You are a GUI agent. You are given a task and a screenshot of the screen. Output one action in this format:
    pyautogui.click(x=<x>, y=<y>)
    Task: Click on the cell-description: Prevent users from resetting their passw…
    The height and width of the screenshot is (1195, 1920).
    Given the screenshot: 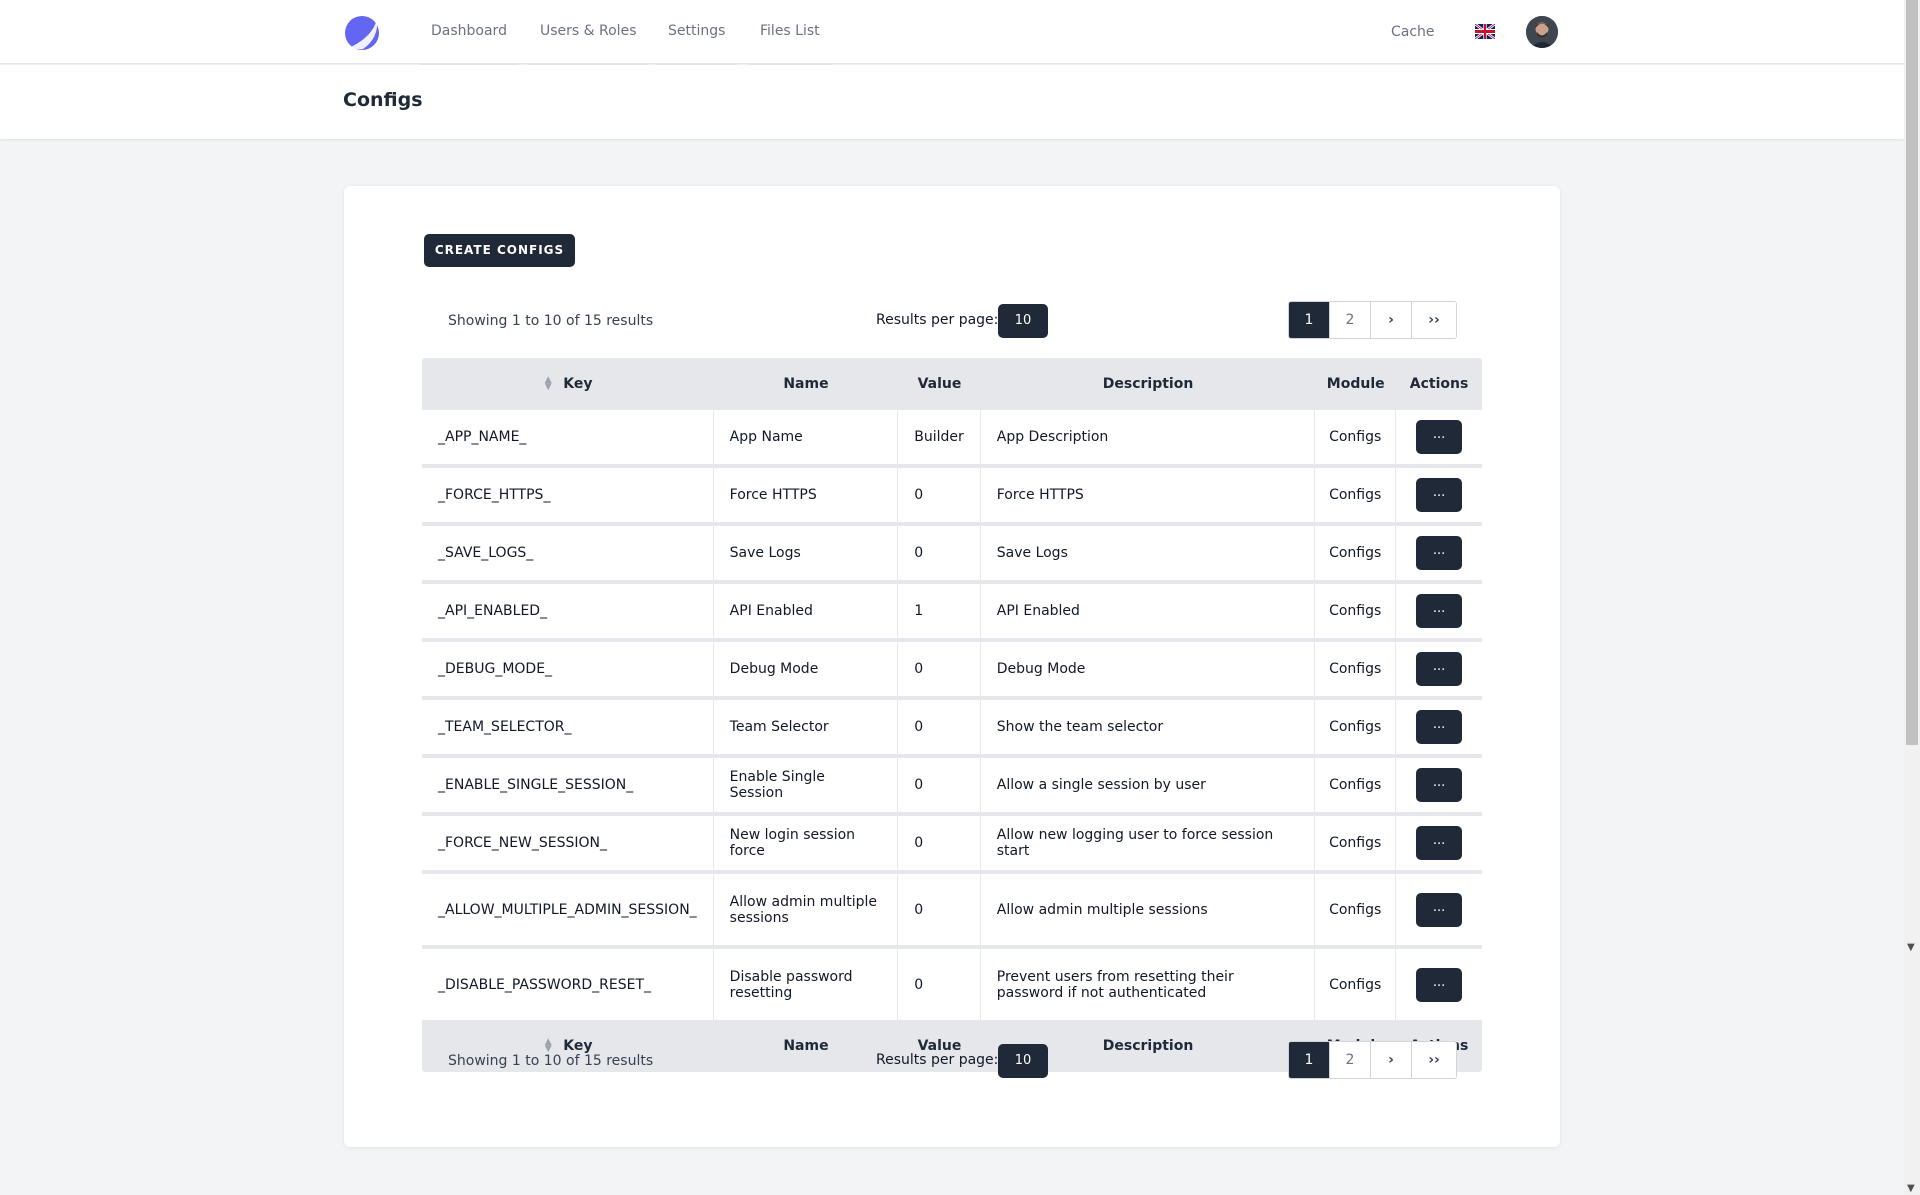 What is the action you would take?
    pyautogui.click(x=1148, y=984)
    